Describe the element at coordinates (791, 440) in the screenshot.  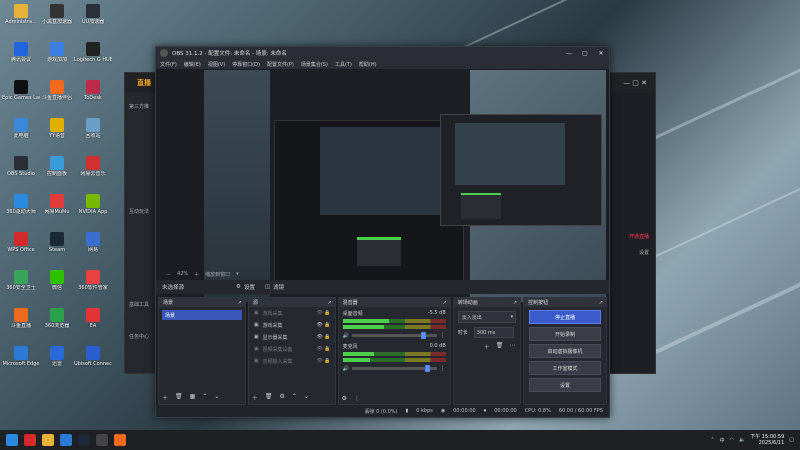
I see `notification-icon: ▢` at that location.